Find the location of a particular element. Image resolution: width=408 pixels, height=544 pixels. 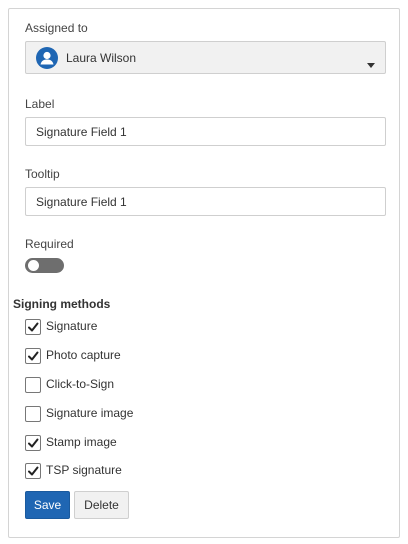

click-to-sign-checkbox is located at coordinates (33, 385).